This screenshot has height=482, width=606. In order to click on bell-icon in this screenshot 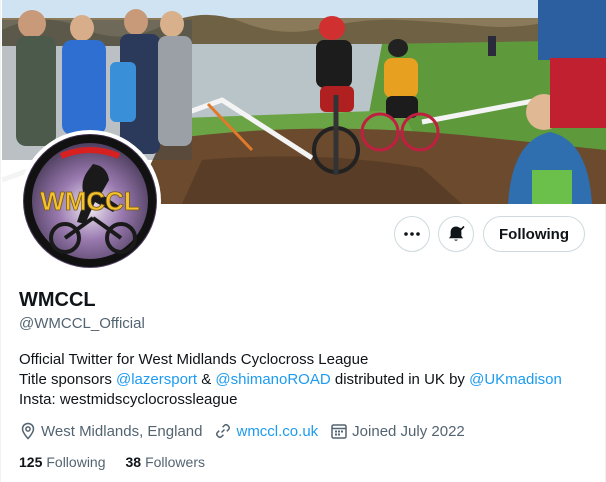, I will do `click(457, 233)`.